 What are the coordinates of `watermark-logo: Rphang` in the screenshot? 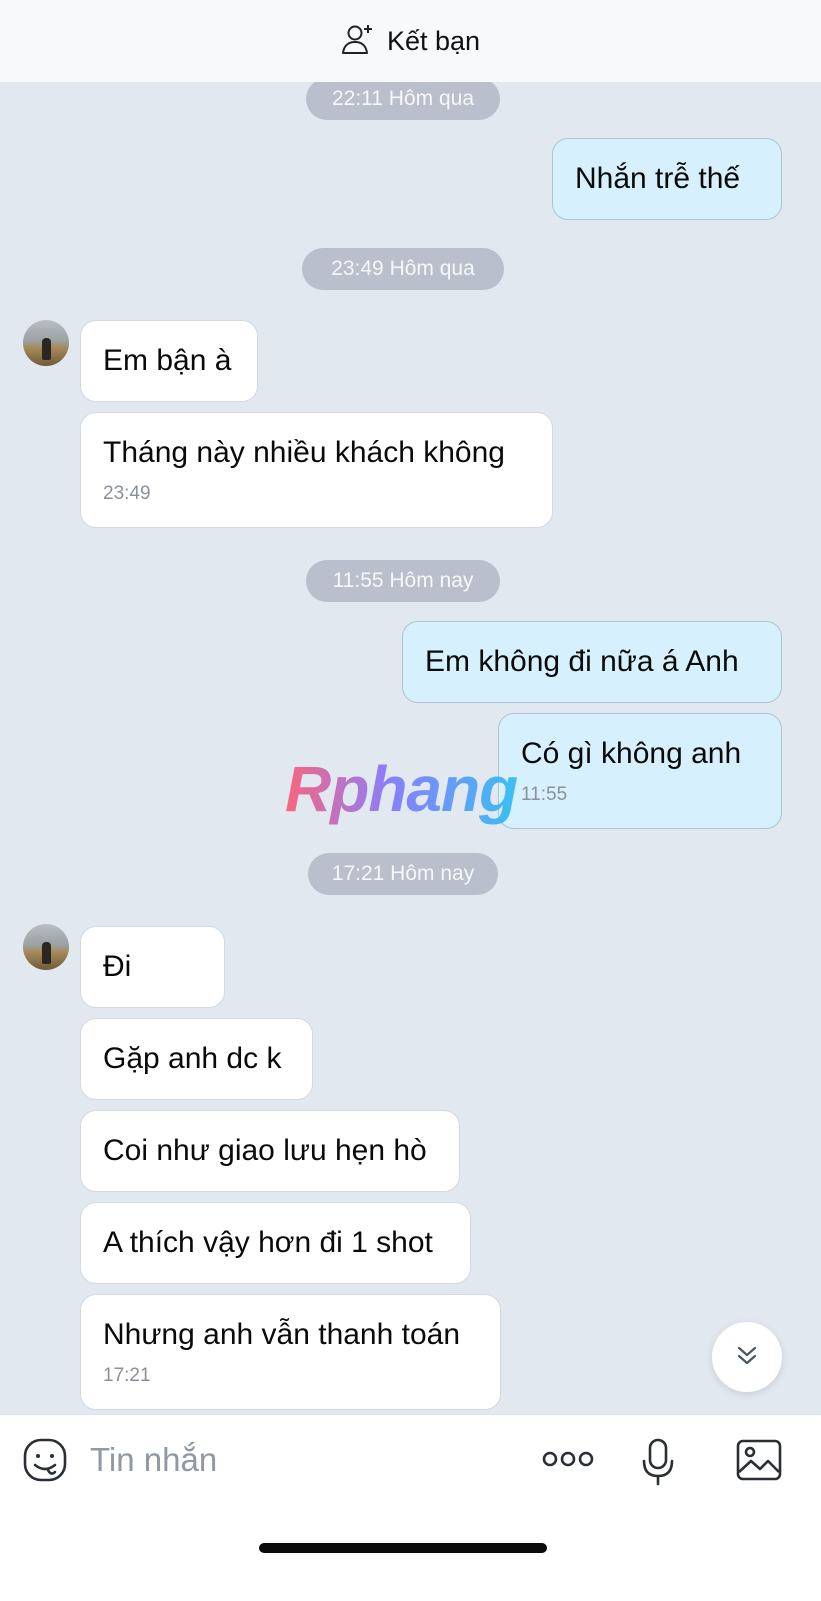 It's located at (401, 789).